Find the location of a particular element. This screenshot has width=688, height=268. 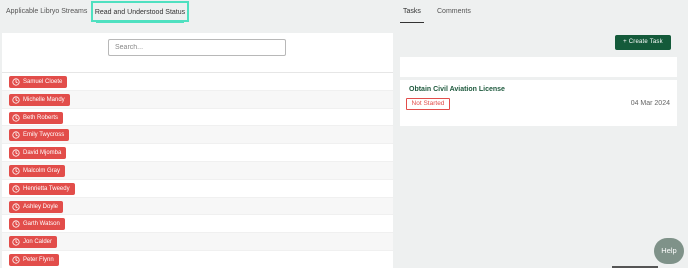

status-badge: Not Started is located at coordinates (428, 104).